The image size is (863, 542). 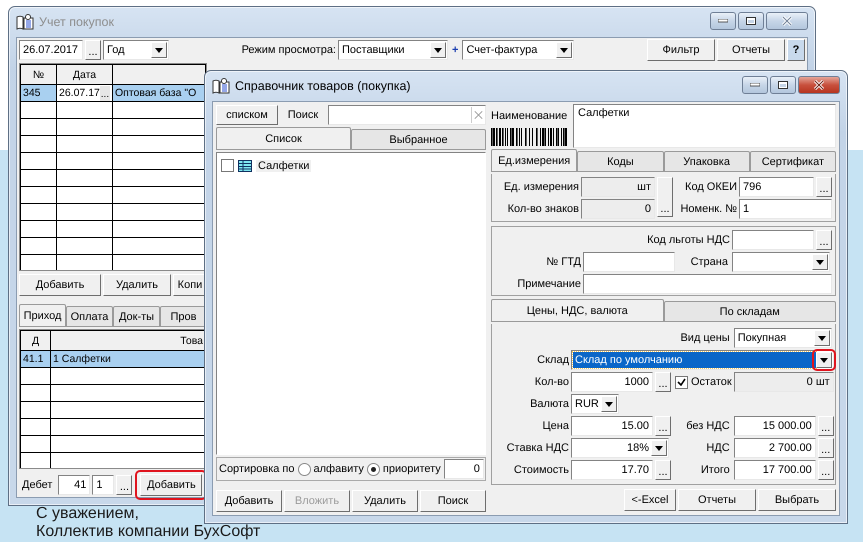 I want to click on amount-field: 17.70, so click(x=612, y=470).